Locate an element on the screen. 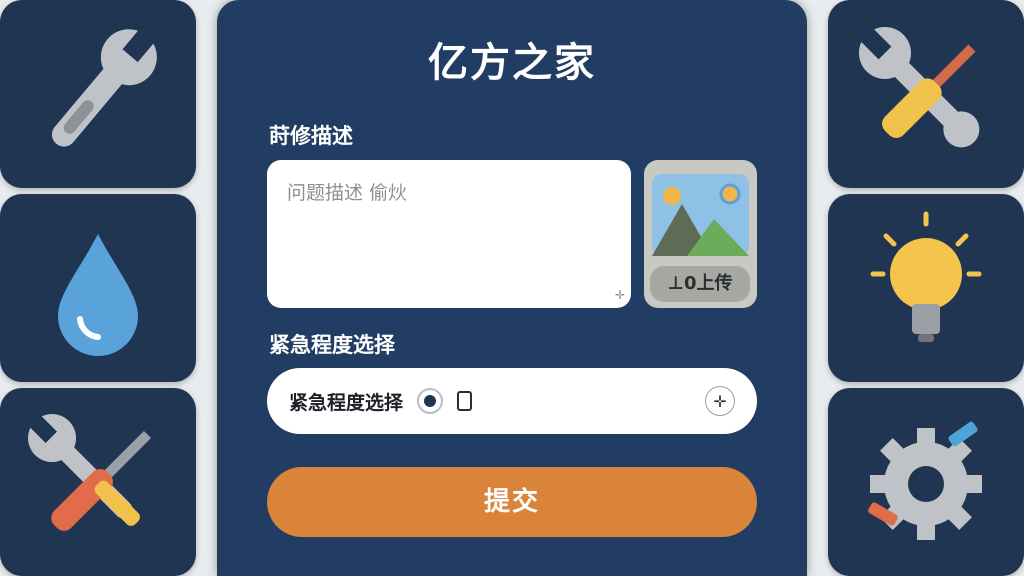 The height and width of the screenshot is (576, 1024). settings-tile is located at coordinates (926, 482).